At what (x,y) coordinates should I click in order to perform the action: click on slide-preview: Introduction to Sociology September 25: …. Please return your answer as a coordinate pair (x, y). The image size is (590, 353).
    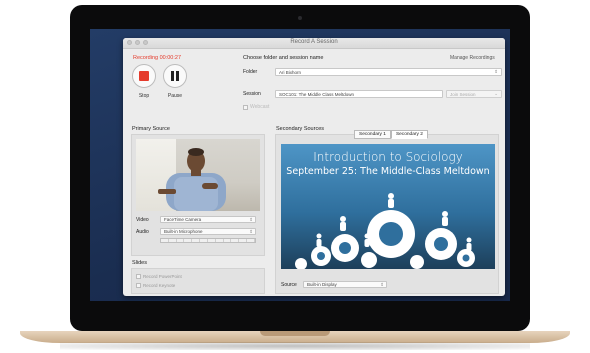
    Looking at the image, I should click on (388, 206).